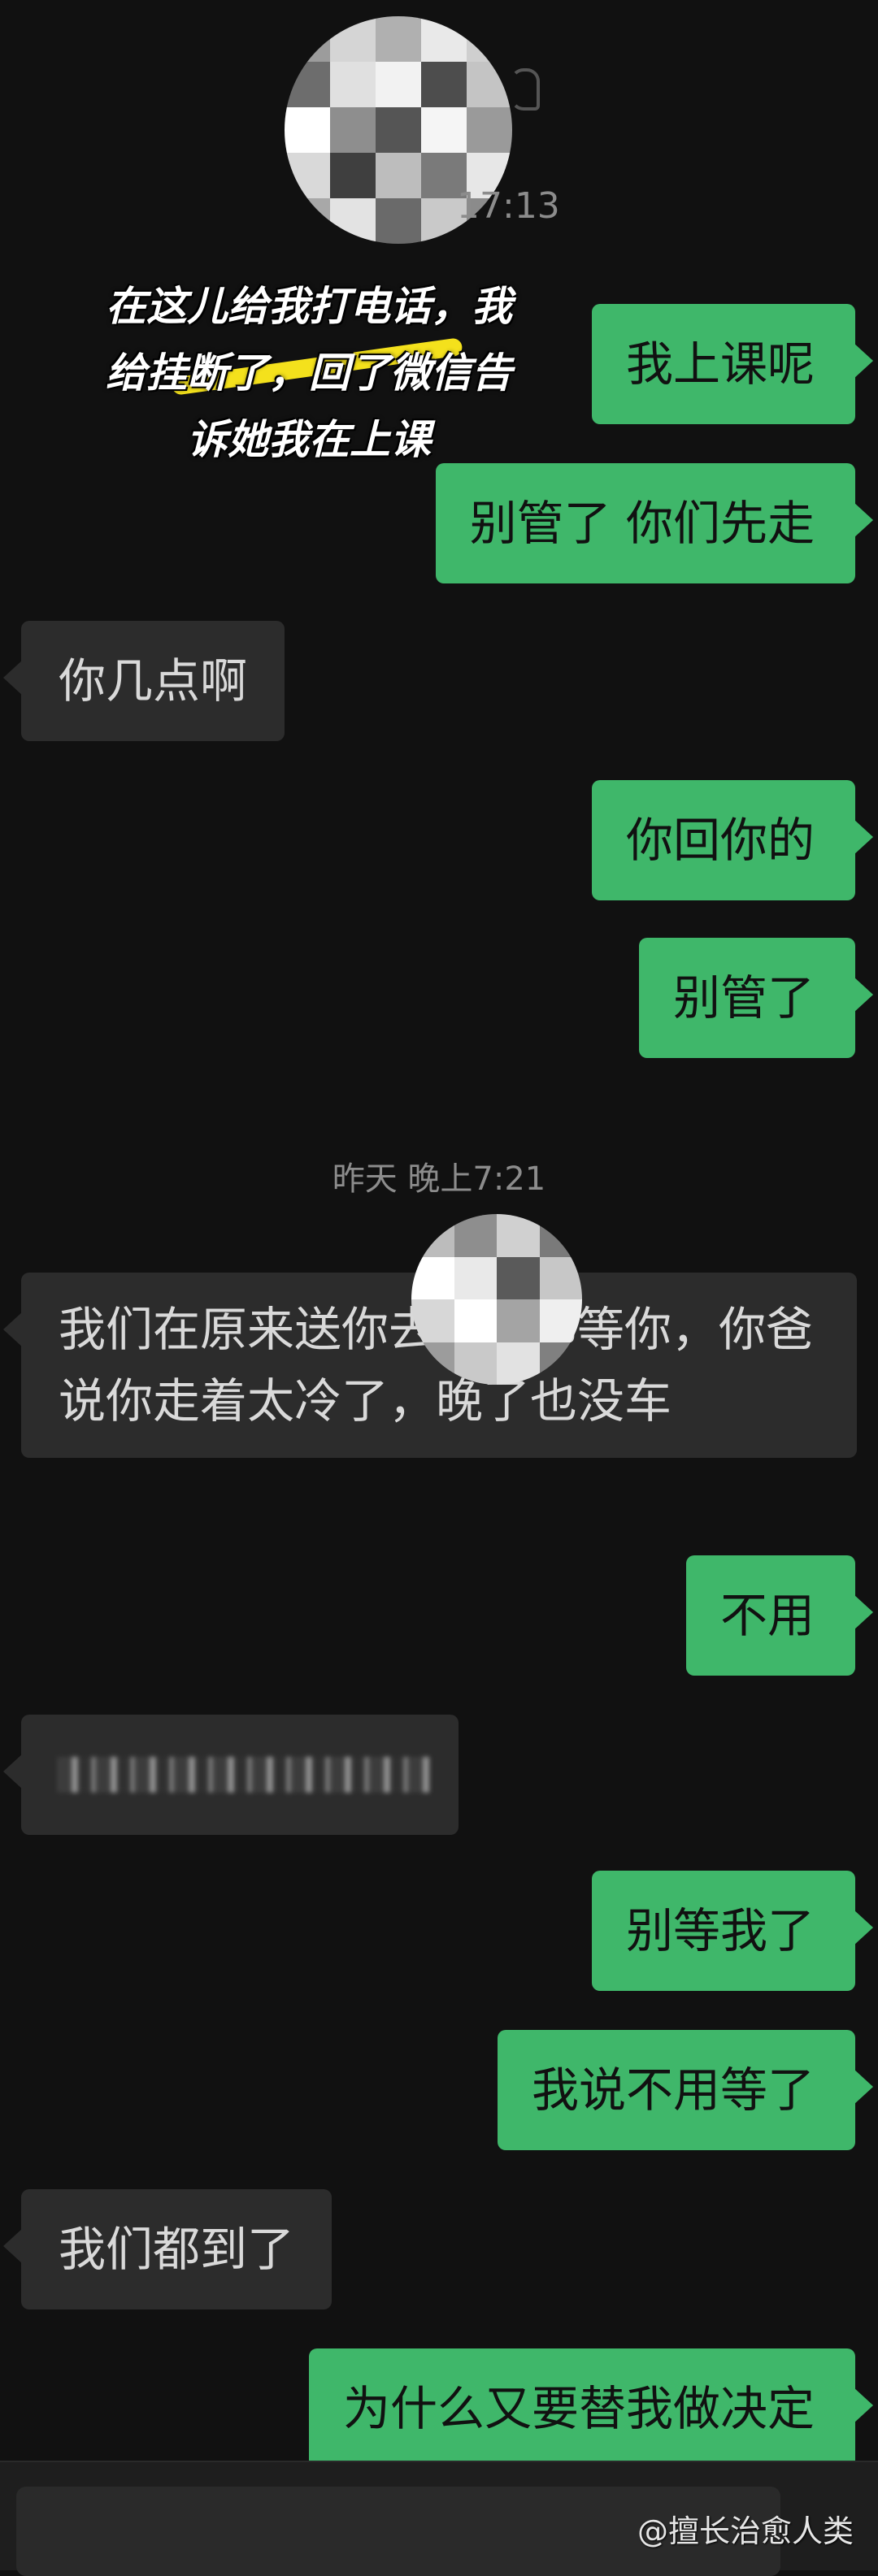 The image size is (878, 2576). I want to click on message-bubble-sent: 我上课呢, so click(733, 364).